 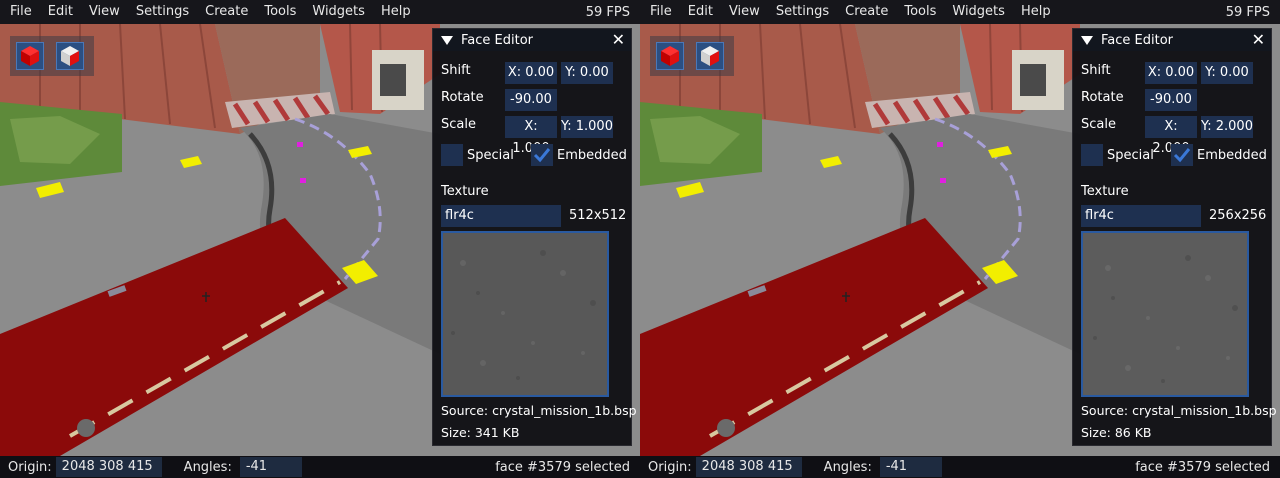 I want to click on texture-dimensions: 256x256, so click(x=1238, y=215).